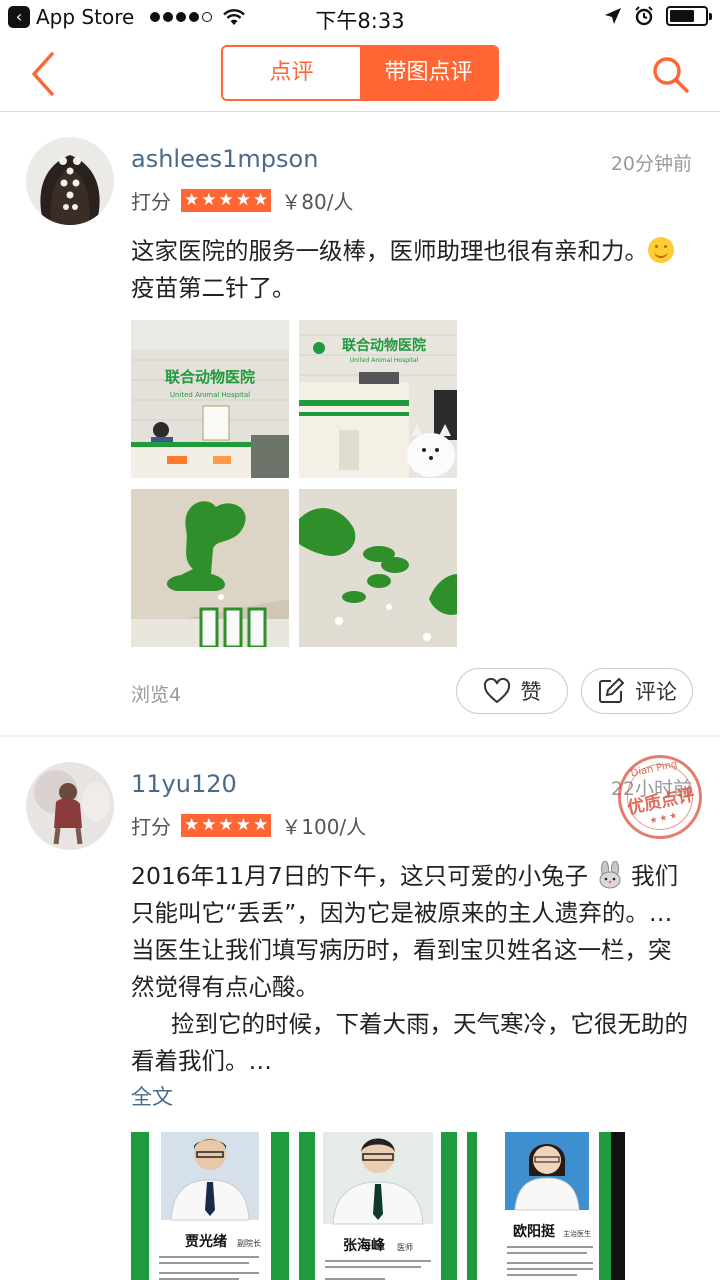 The width and height of the screenshot is (720, 1280). What do you see at coordinates (378, 1206) in the screenshot?
I see `review-photo: 张海峰 医师` at bounding box center [378, 1206].